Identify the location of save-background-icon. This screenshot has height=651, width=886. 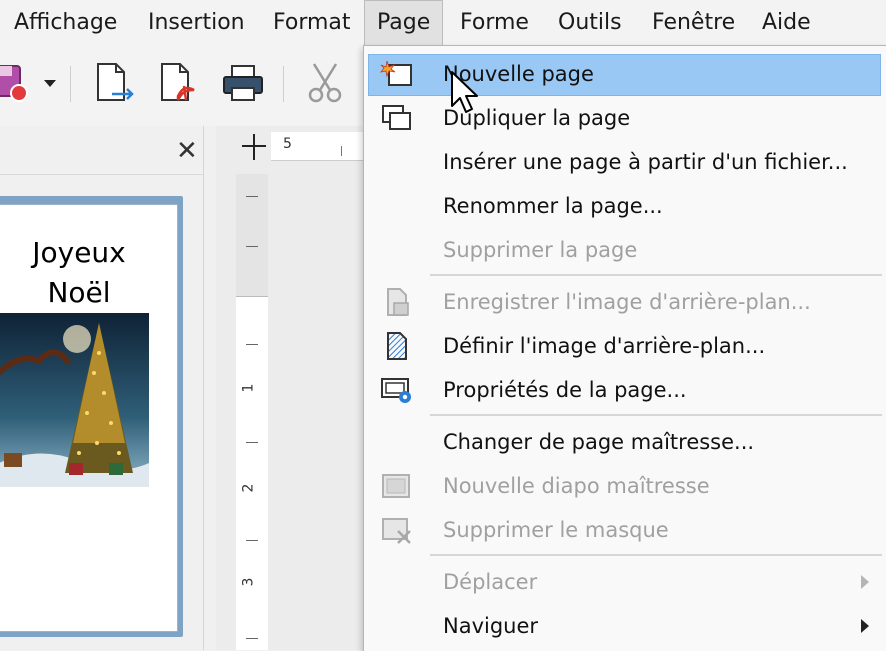
(398, 302).